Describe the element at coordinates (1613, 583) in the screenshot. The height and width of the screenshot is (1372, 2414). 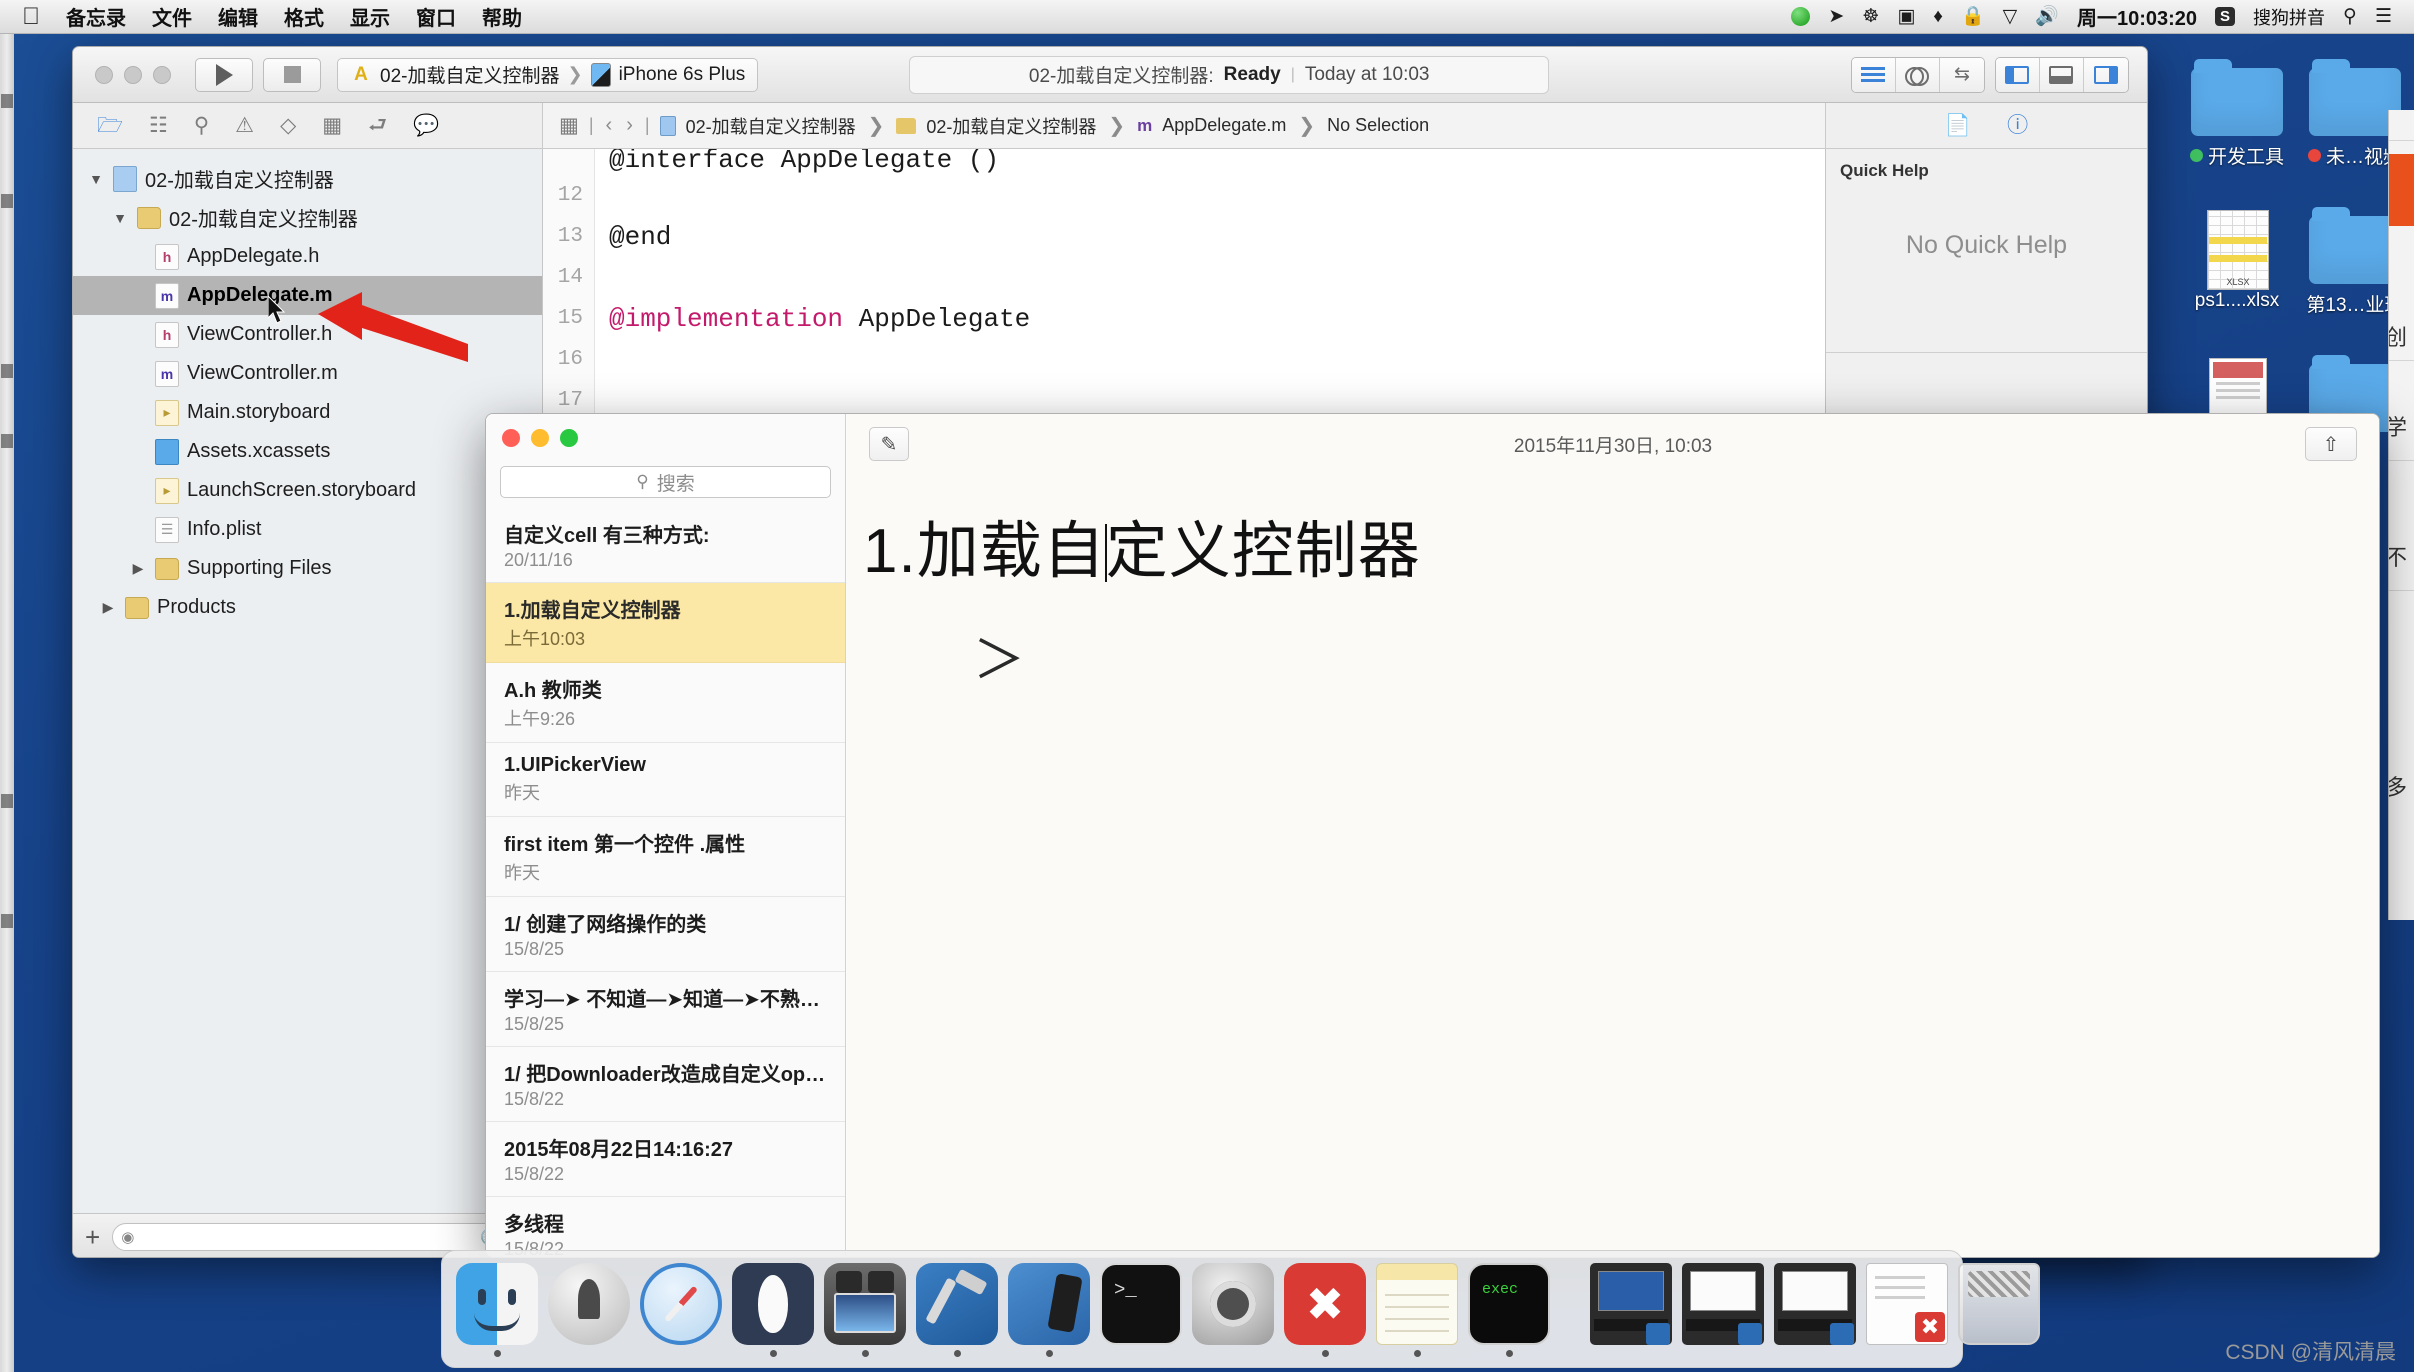
I see `note-body-content: 1.加载自定义控制器 ＞` at that location.